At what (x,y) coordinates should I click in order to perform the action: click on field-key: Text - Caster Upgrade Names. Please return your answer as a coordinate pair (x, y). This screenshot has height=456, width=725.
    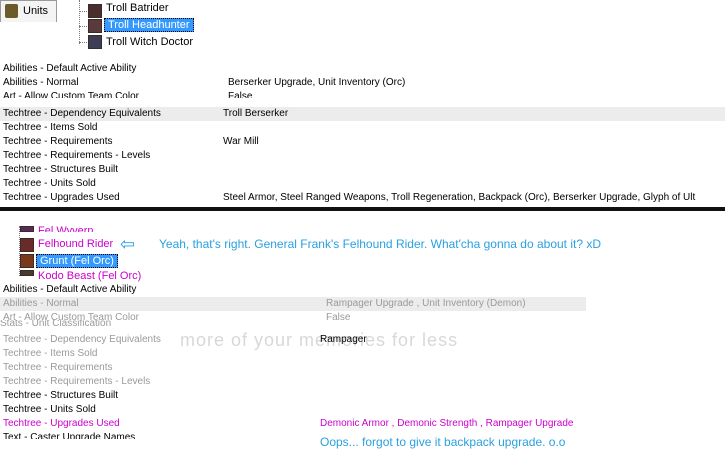
    Looking at the image, I should click on (69, 435).